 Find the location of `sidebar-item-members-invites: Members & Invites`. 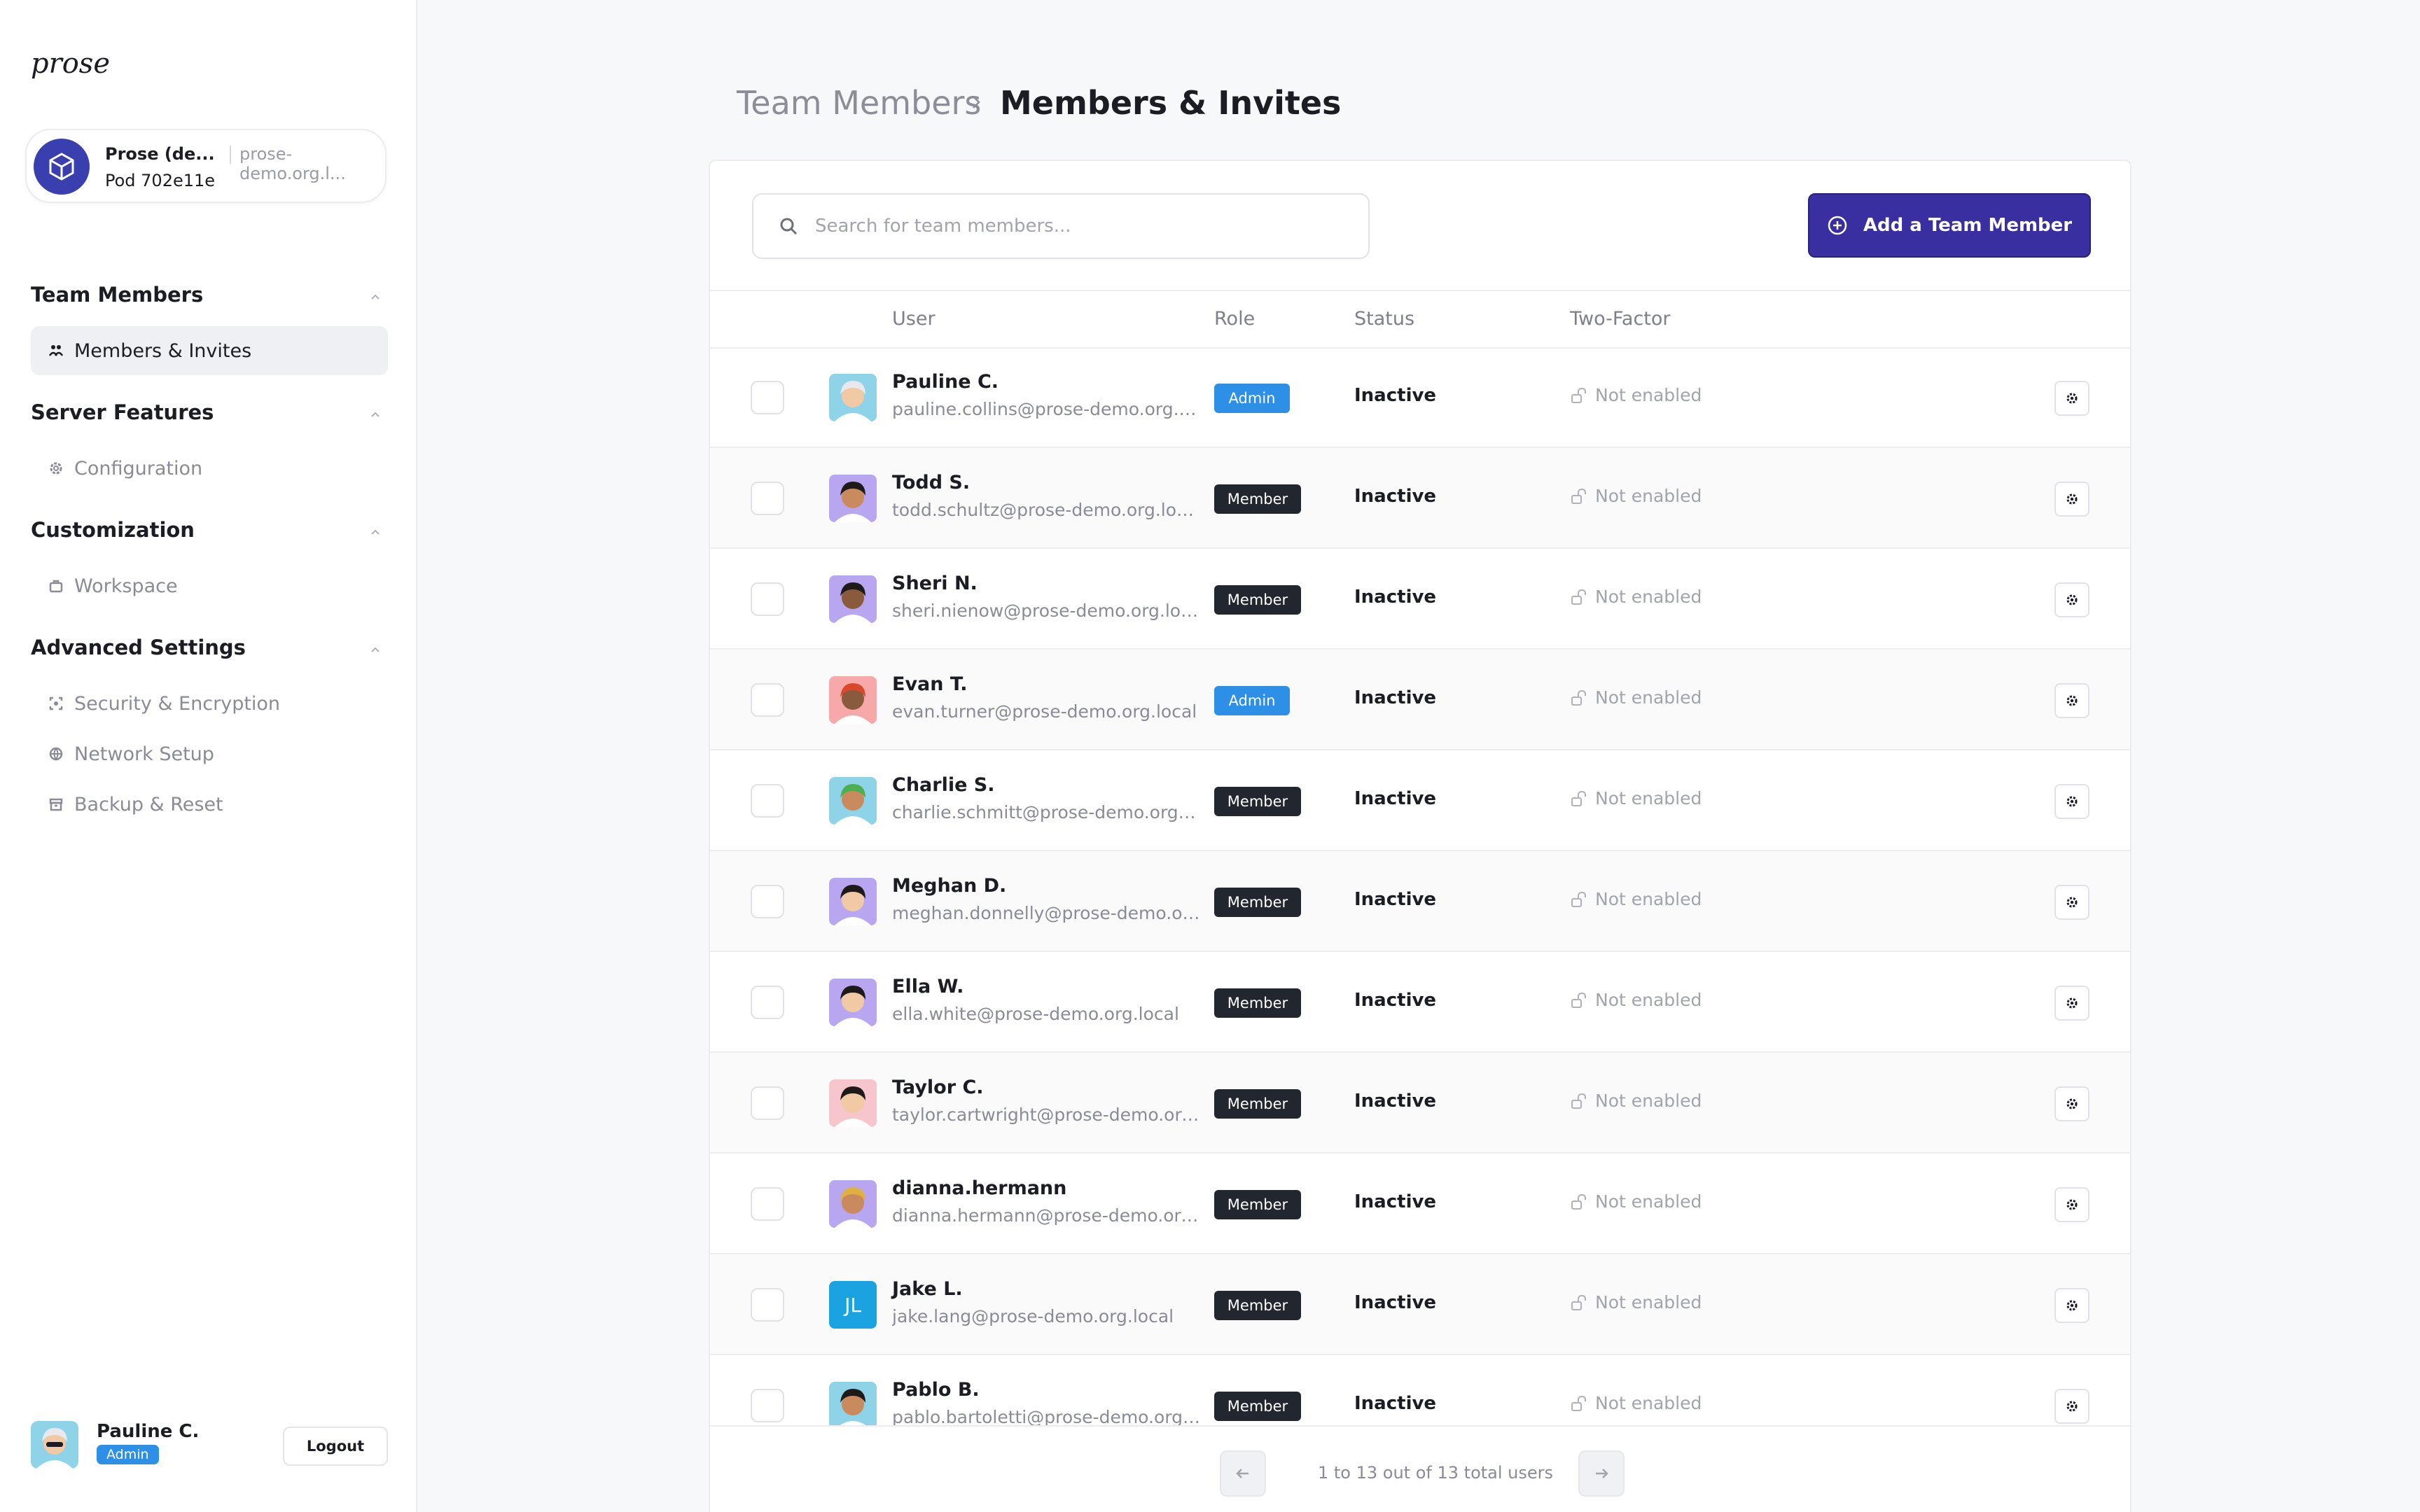

sidebar-item-members-invites: Members & Invites is located at coordinates (209, 350).